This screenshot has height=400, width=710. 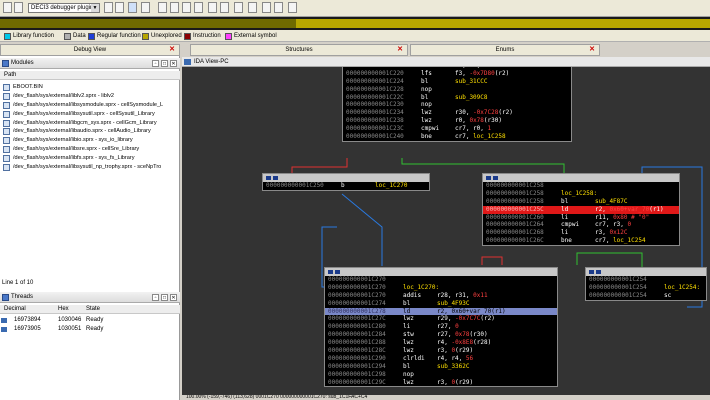 I want to click on legend-item: Library function, so click(x=29, y=36).